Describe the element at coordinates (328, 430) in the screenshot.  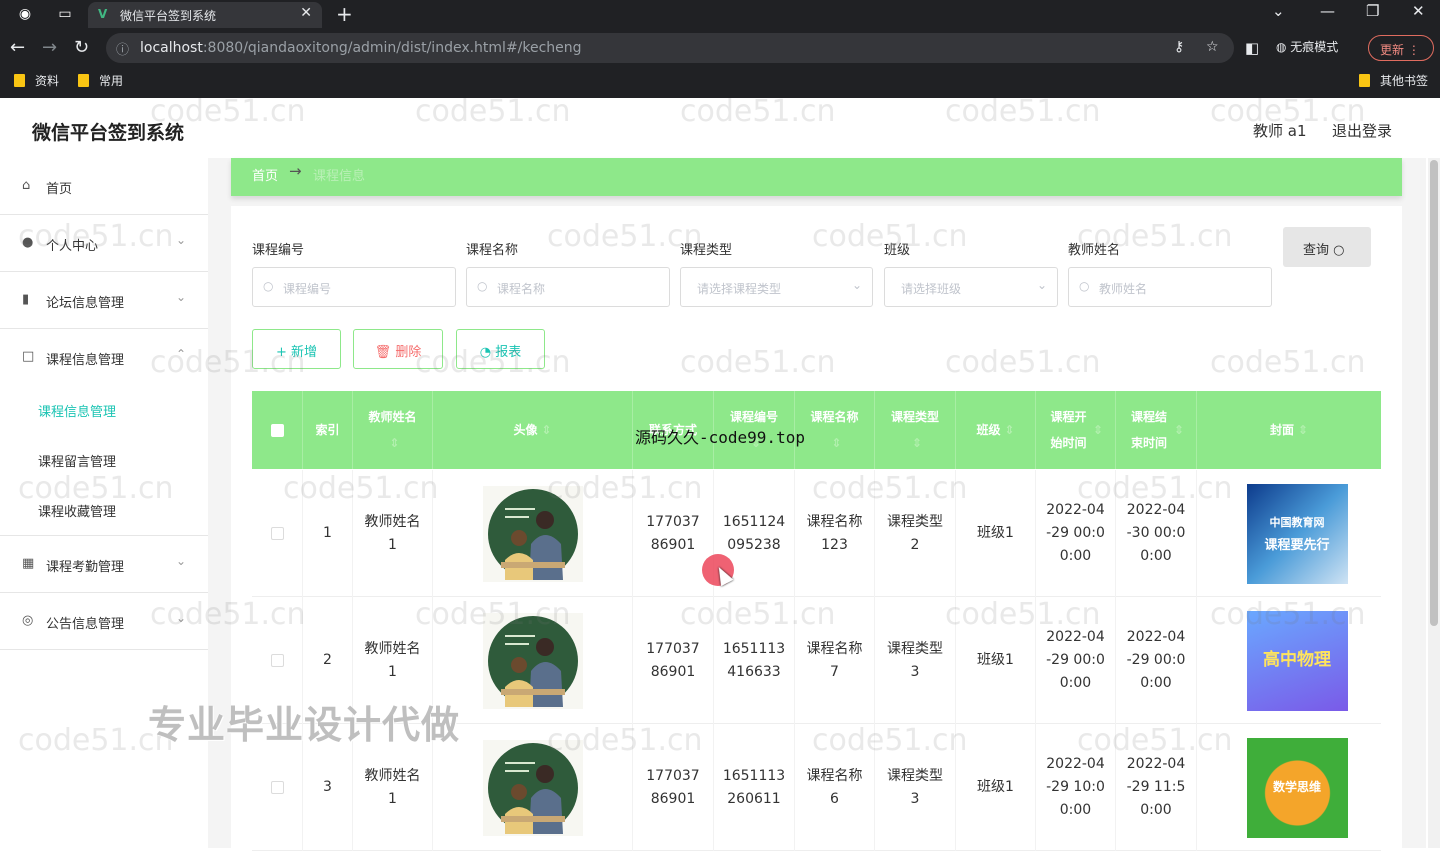
I see `th-index: 索引` at that location.